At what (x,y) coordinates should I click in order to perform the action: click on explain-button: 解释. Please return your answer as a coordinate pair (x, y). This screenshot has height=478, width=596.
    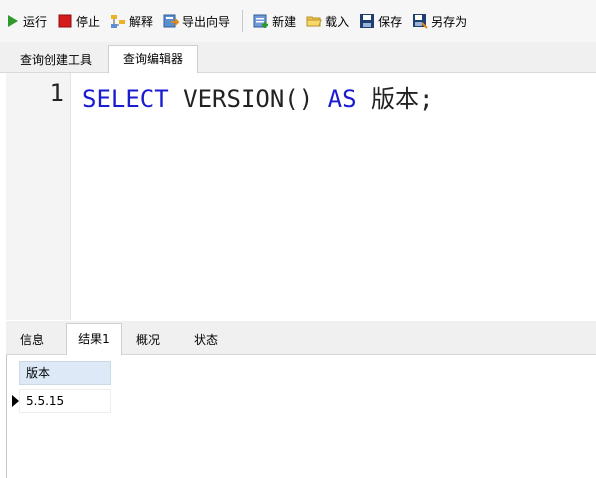
    Looking at the image, I should click on (131, 21).